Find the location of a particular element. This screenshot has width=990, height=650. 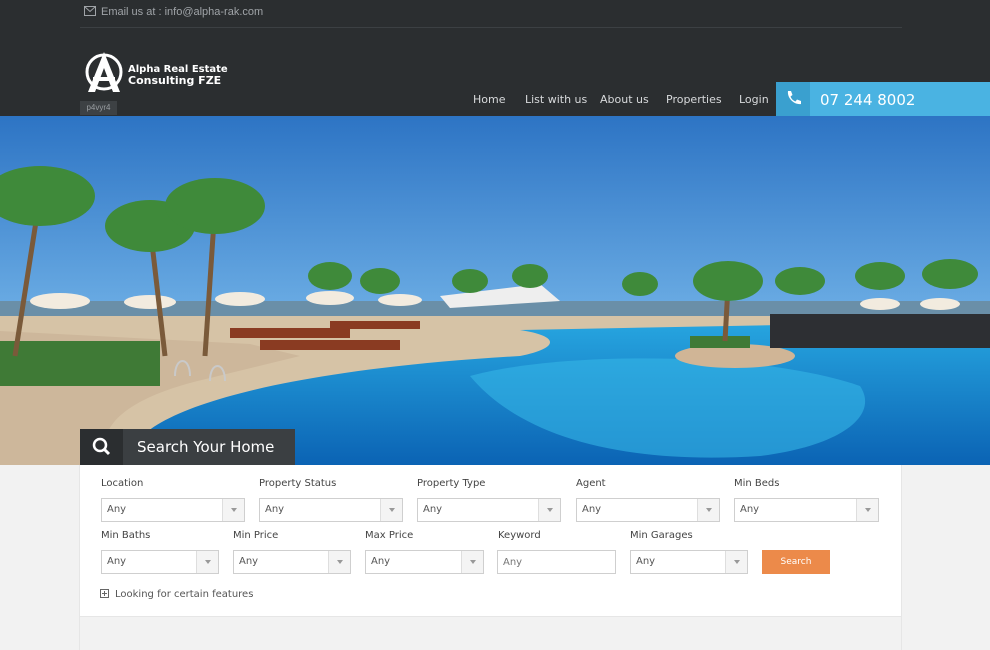

property-status-value: Any is located at coordinates (275, 509).